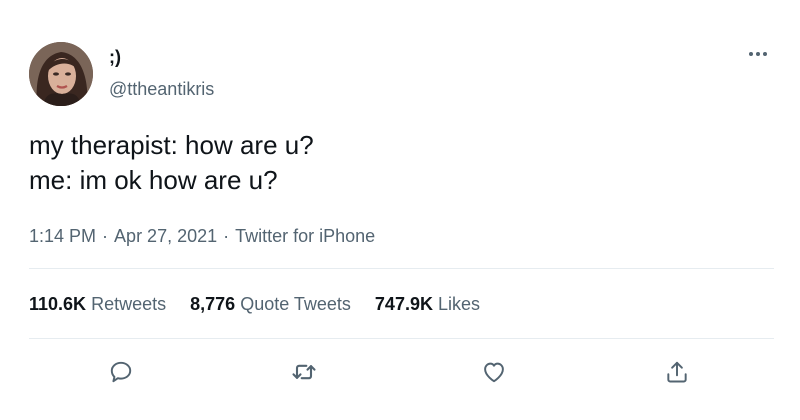 The width and height of the screenshot is (800, 420). I want to click on user-handle: @ttheantikris, so click(161, 89).